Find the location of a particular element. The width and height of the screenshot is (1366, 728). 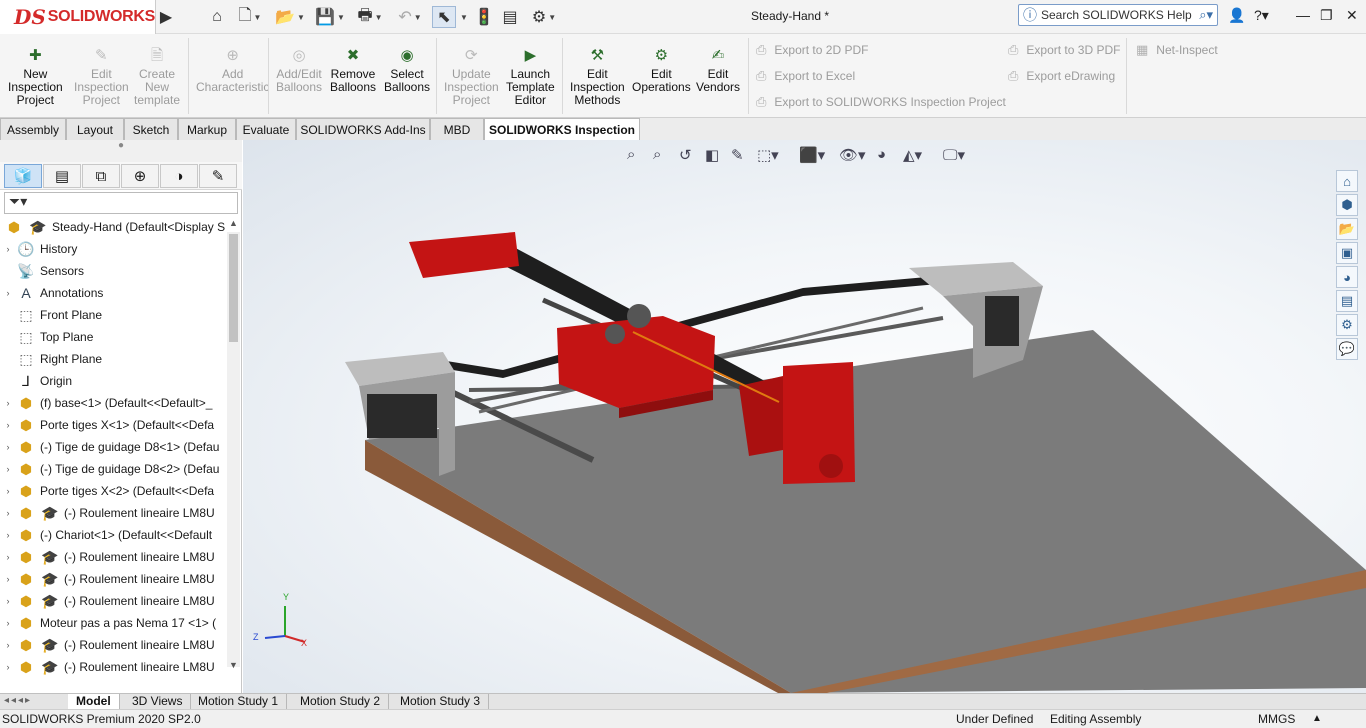

solidworks-logo: DS SOLIDWORKS is located at coordinates (78, 17).